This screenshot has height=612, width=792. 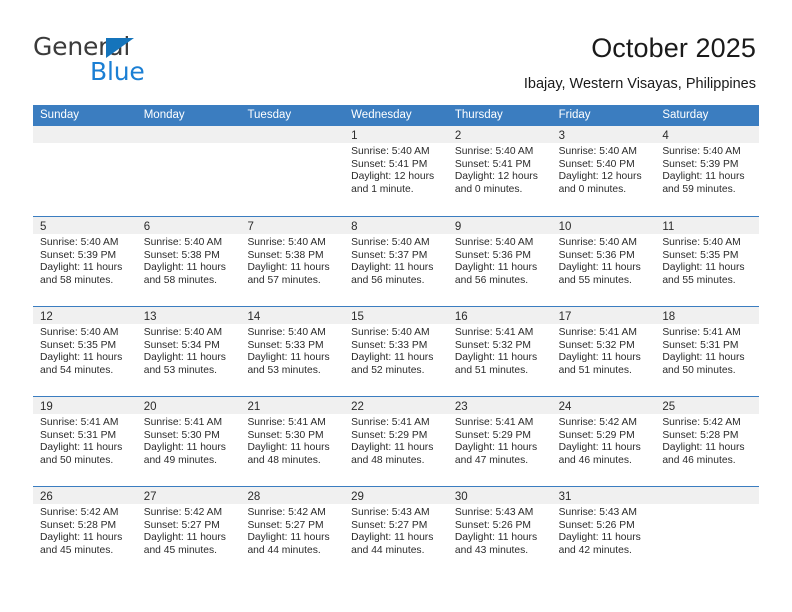 What do you see at coordinates (458, 136) in the screenshot?
I see `day-number: 2` at bounding box center [458, 136].